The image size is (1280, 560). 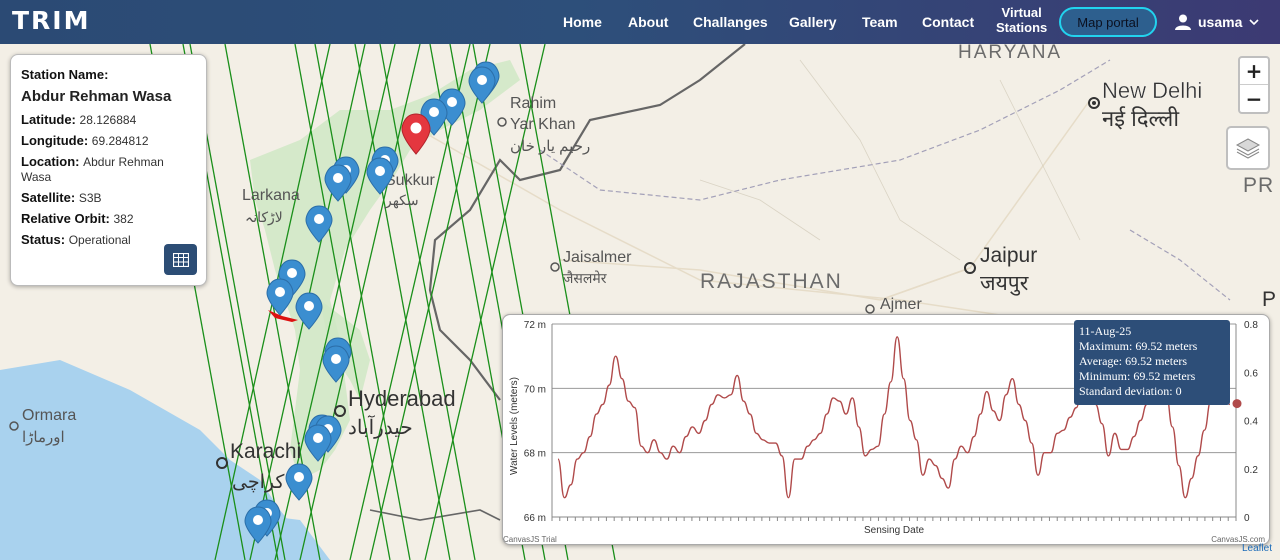 I want to click on station-name: Abdur Rehman Wasa, so click(x=96, y=96).